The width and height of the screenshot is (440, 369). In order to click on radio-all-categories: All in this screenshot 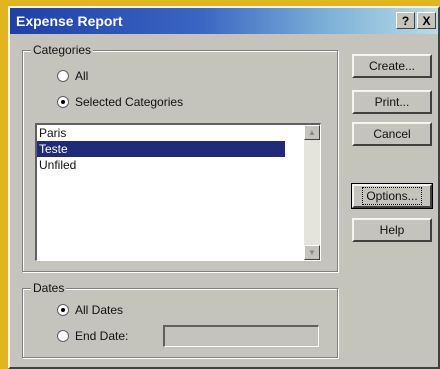, I will do `click(72, 76)`.